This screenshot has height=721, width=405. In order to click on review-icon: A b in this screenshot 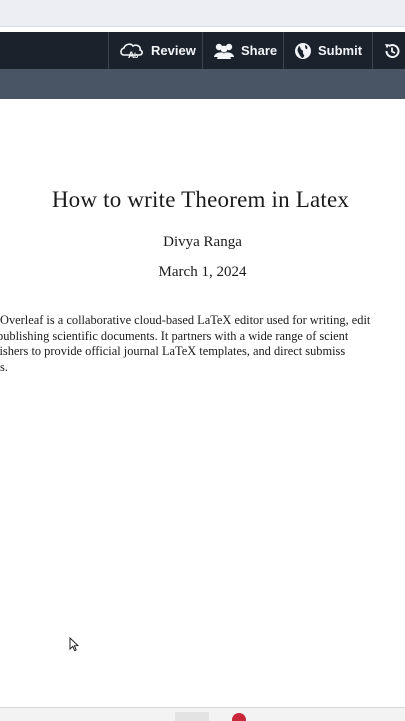, I will do `click(132, 51)`.